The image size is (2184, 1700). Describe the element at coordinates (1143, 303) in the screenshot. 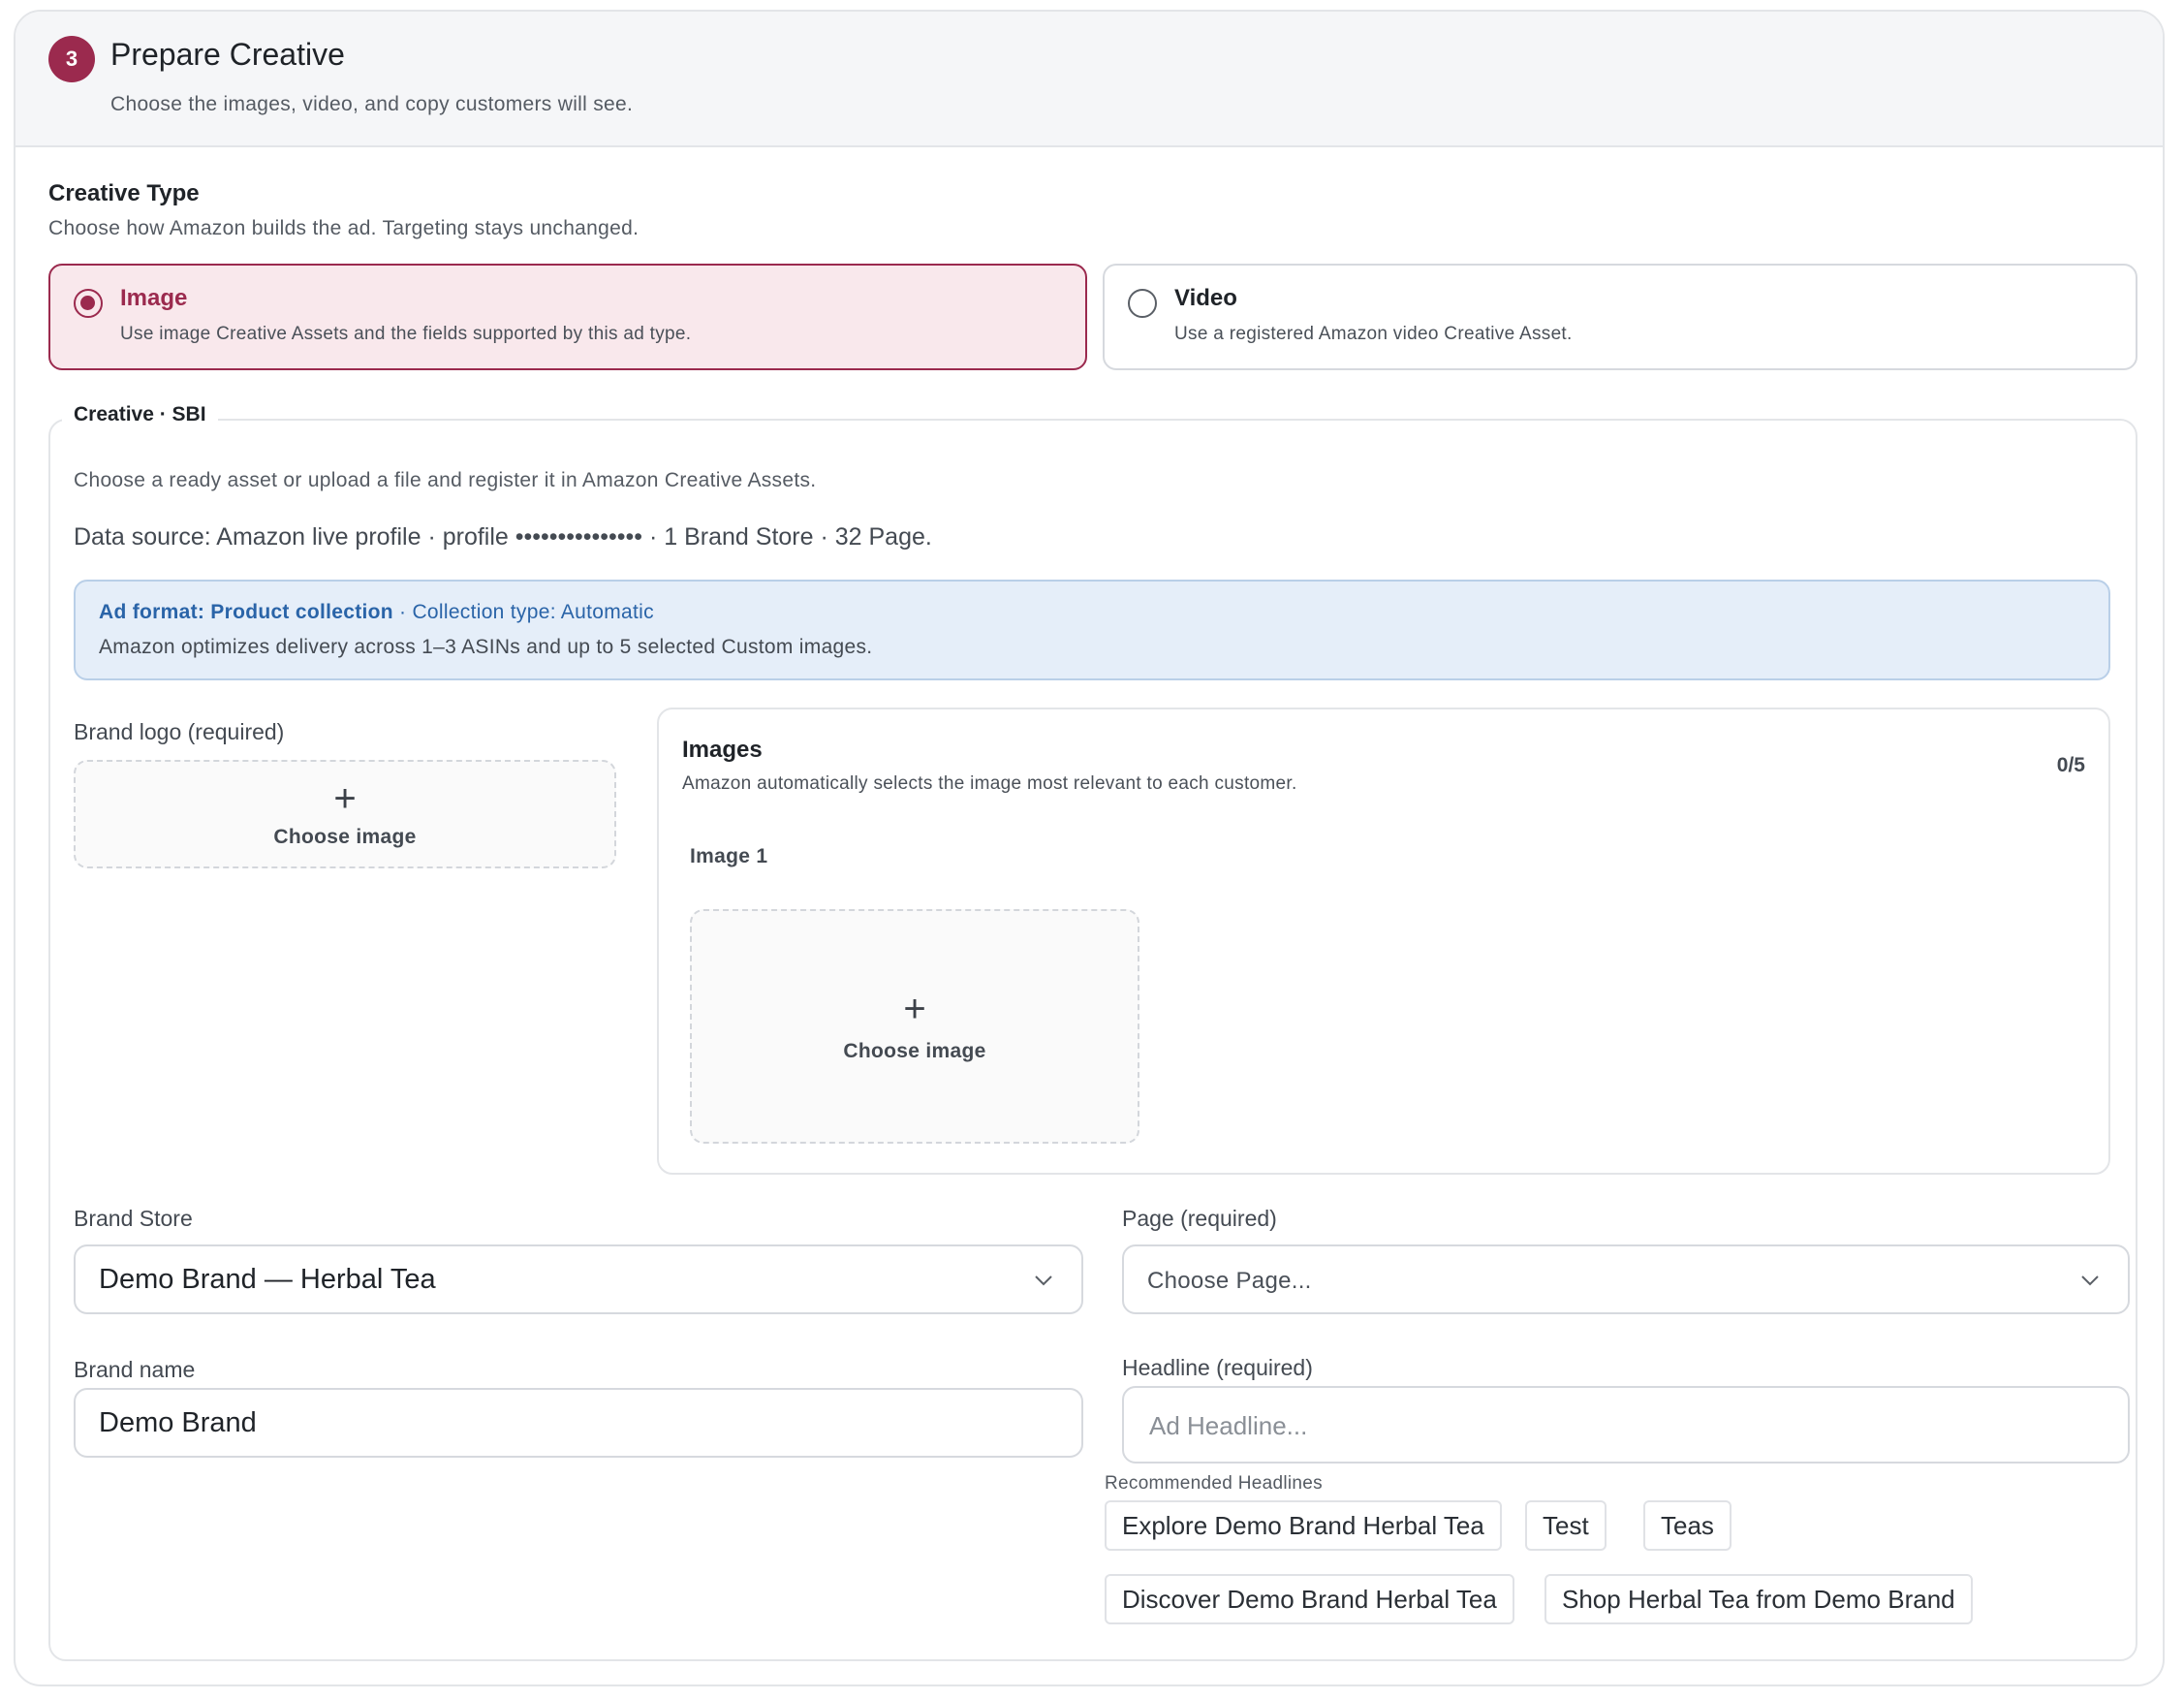

I see `radio-unchecked-icon` at that location.